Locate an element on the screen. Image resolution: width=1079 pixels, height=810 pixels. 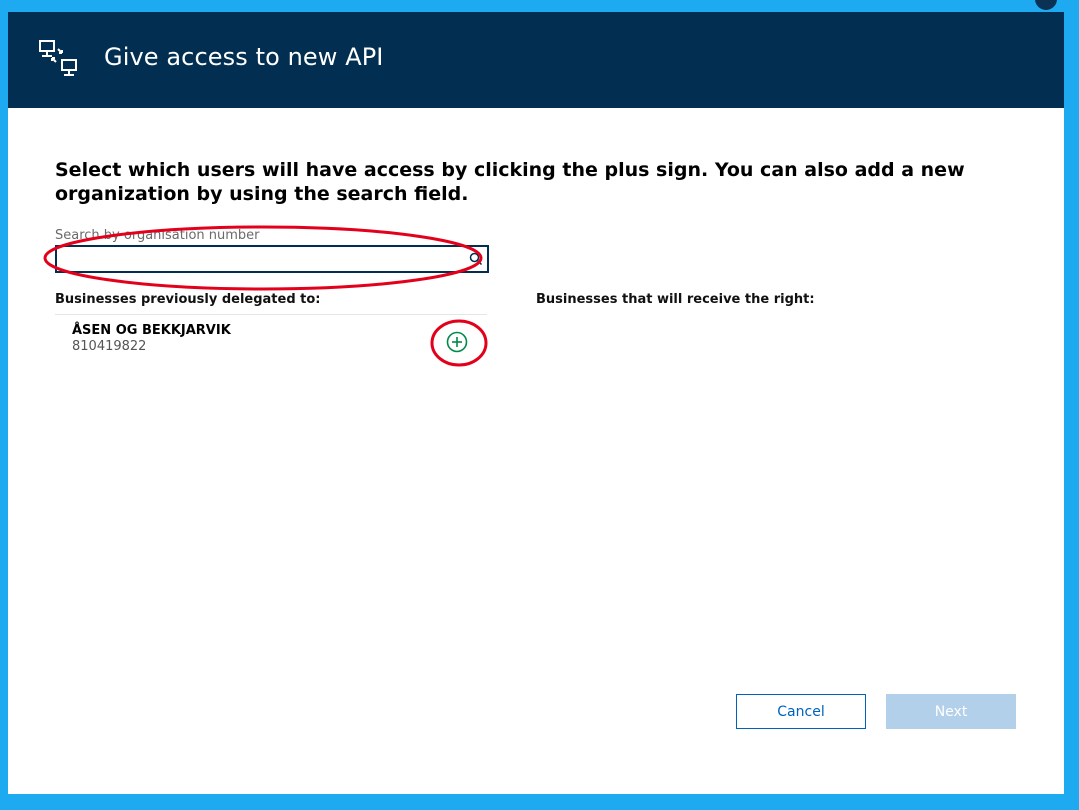
add-organization-button is located at coordinates (457, 342).